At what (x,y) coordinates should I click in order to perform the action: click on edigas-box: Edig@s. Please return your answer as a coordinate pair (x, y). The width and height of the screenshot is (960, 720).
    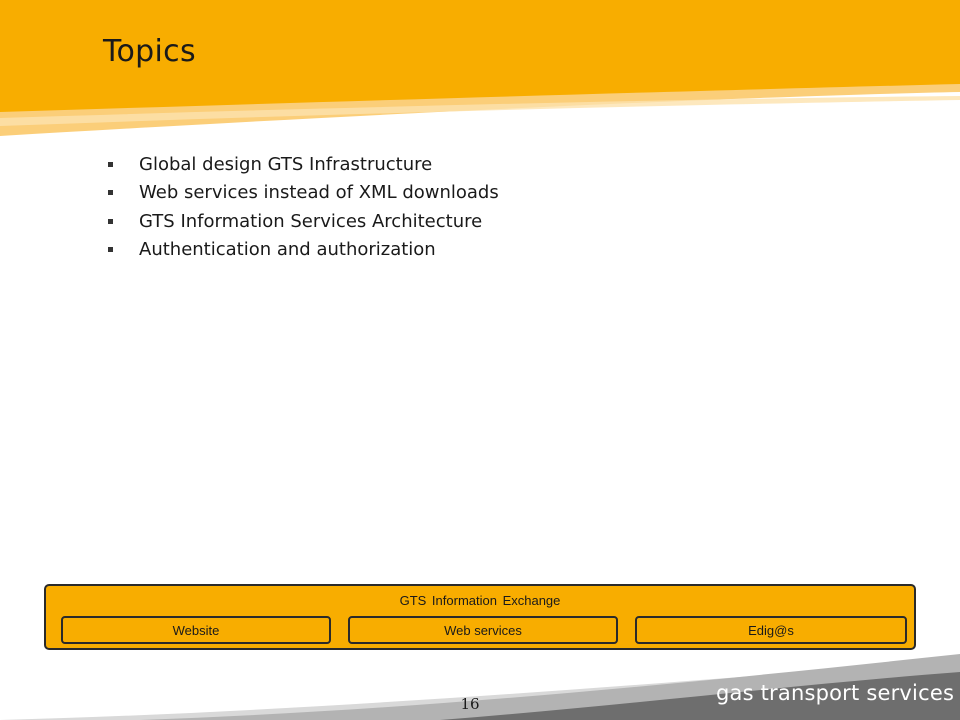
    Looking at the image, I should click on (771, 630).